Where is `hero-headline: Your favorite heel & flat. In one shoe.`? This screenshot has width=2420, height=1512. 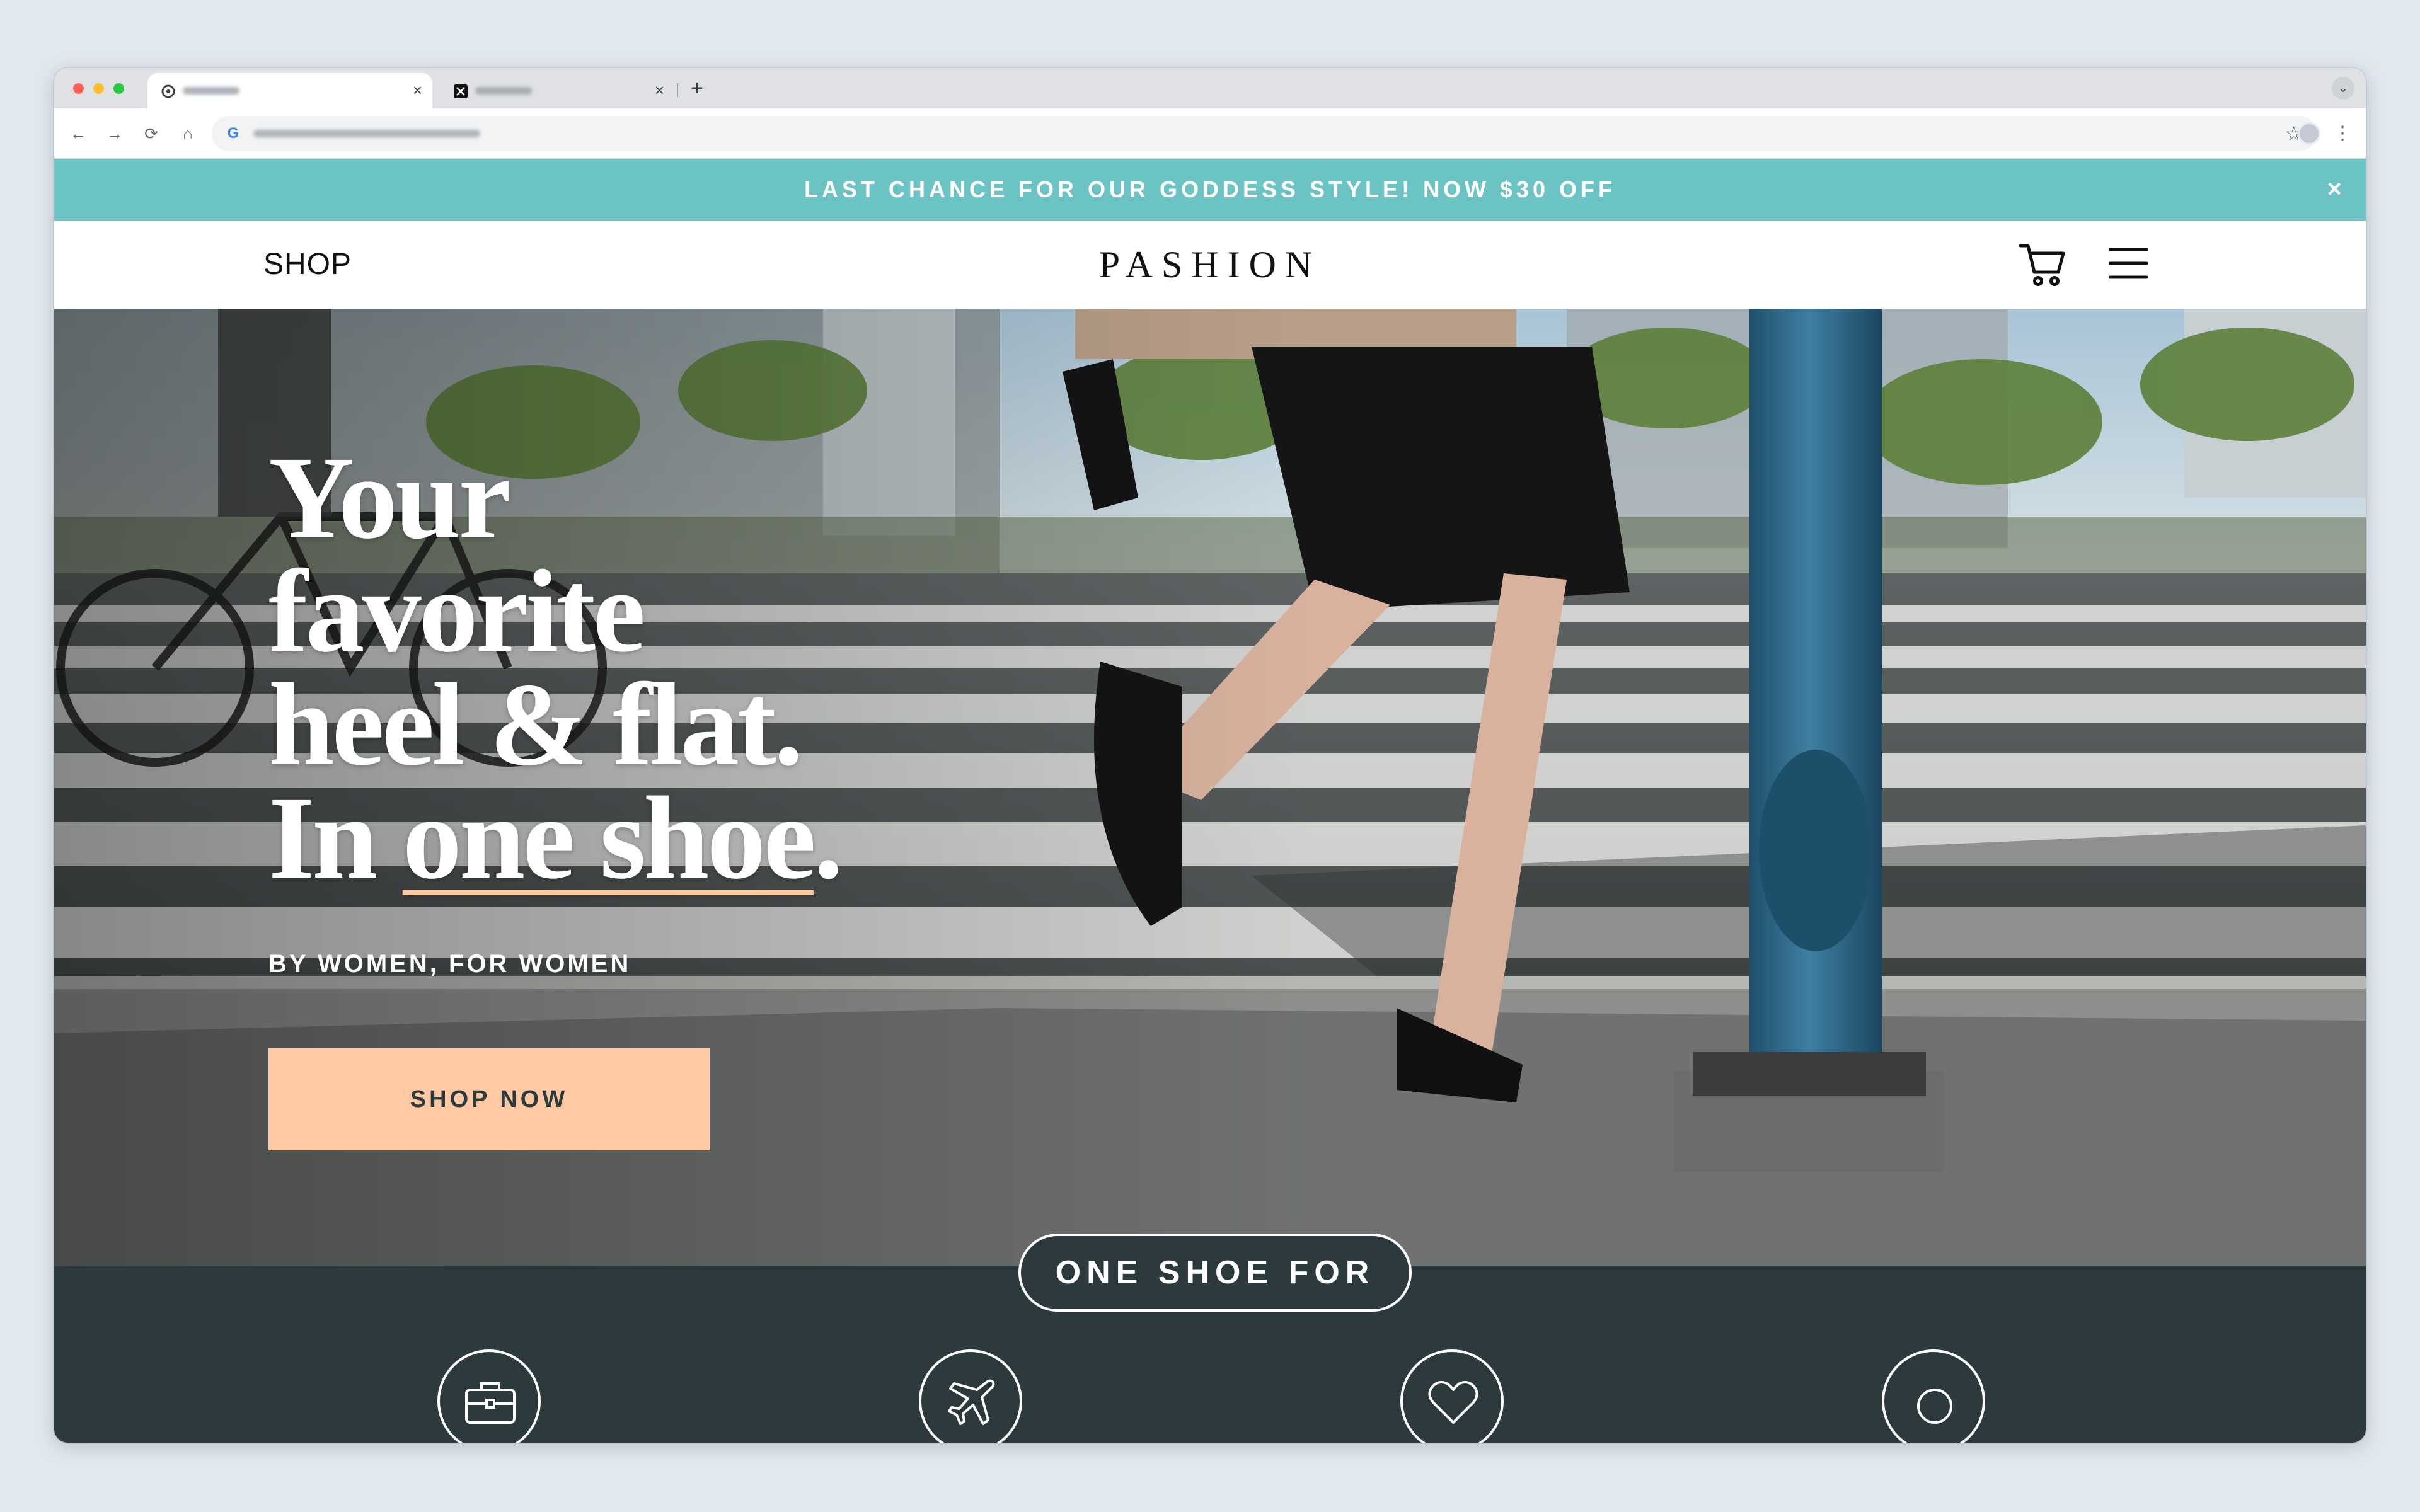
hero-headline: Your favorite heel & flat. In one shoe. is located at coordinates (678, 664).